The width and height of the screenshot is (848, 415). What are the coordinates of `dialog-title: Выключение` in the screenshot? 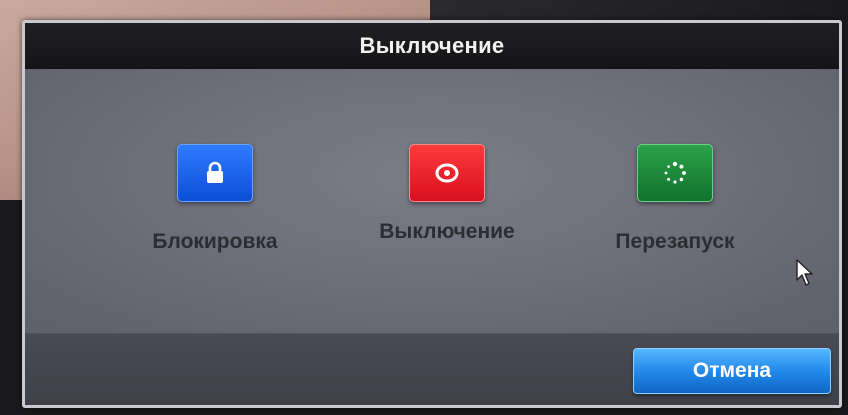 It's located at (432, 45).